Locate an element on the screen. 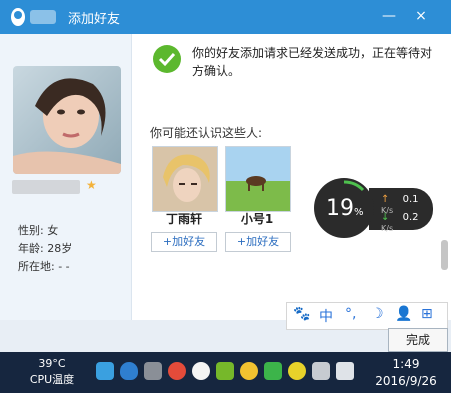 The image size is (451, 393). ime-paw-icon: 🐾 is located at coordinates (301, 314).